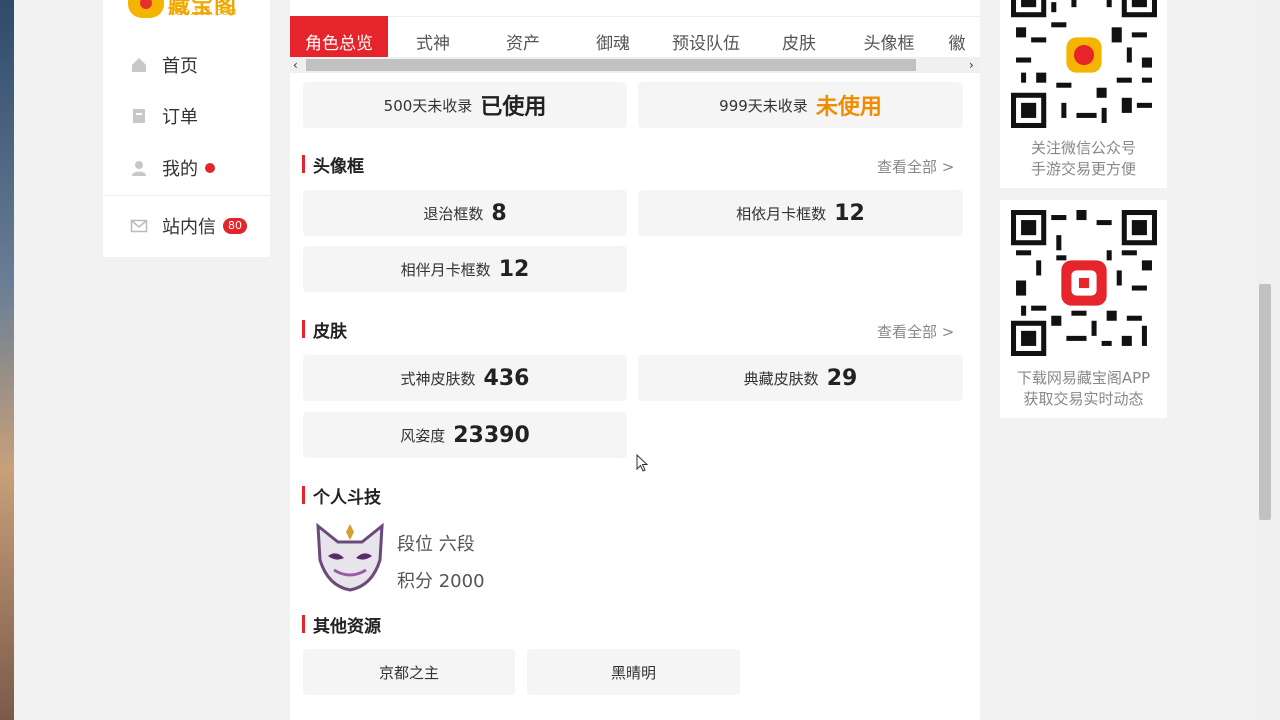 This screenshot has width=1280, height=720. Describe the element at coordinates (423, 435) in the screenshot. I see `card-label: 风姿度` at that location.